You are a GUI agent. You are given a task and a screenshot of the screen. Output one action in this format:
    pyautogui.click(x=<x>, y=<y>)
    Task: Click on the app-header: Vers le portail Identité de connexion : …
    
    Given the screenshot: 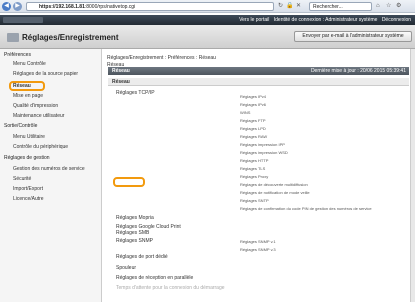 What is the action you would take?
    pyautogui.click(x=207, y=20)
    